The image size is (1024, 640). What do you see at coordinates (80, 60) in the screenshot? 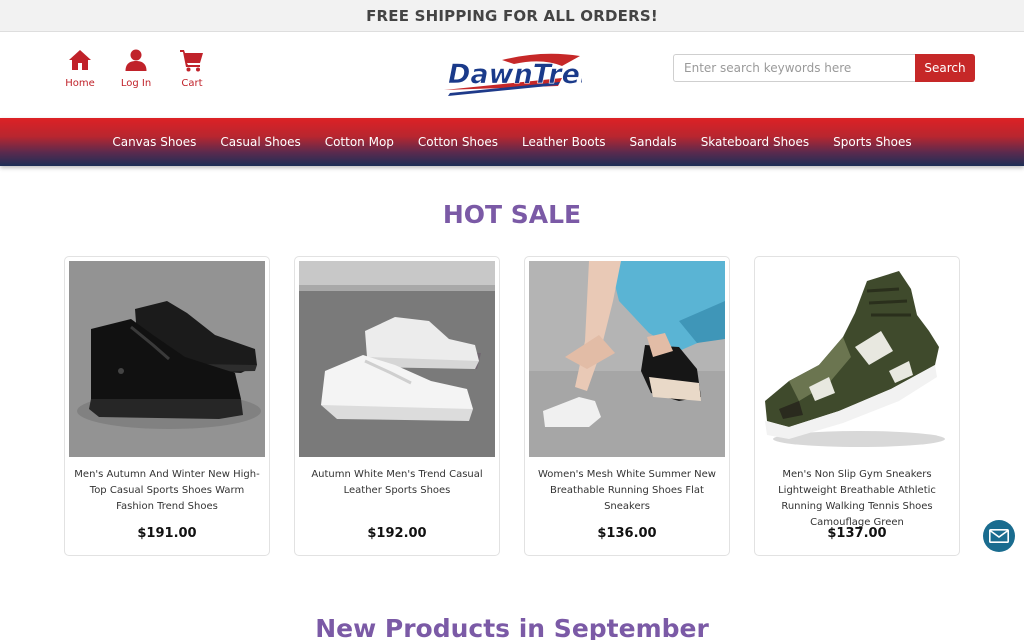
I see `home-icon` at bounding box center [80, 60].